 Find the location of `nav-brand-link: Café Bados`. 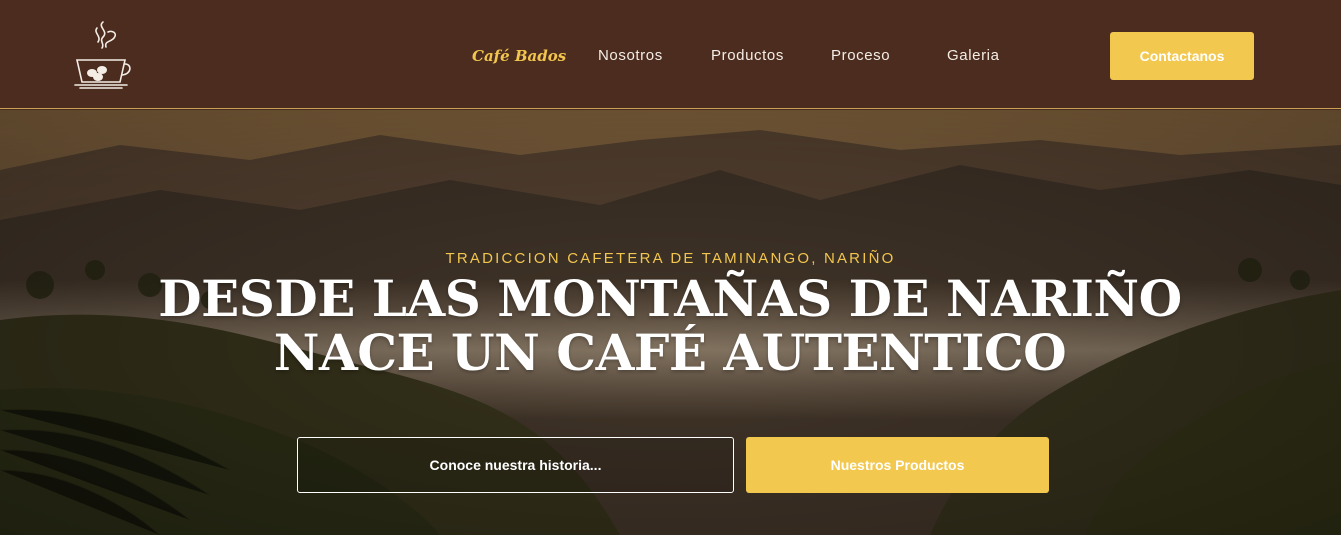

nav-brand-link: Café Bados is located at coordinates (519, 56).